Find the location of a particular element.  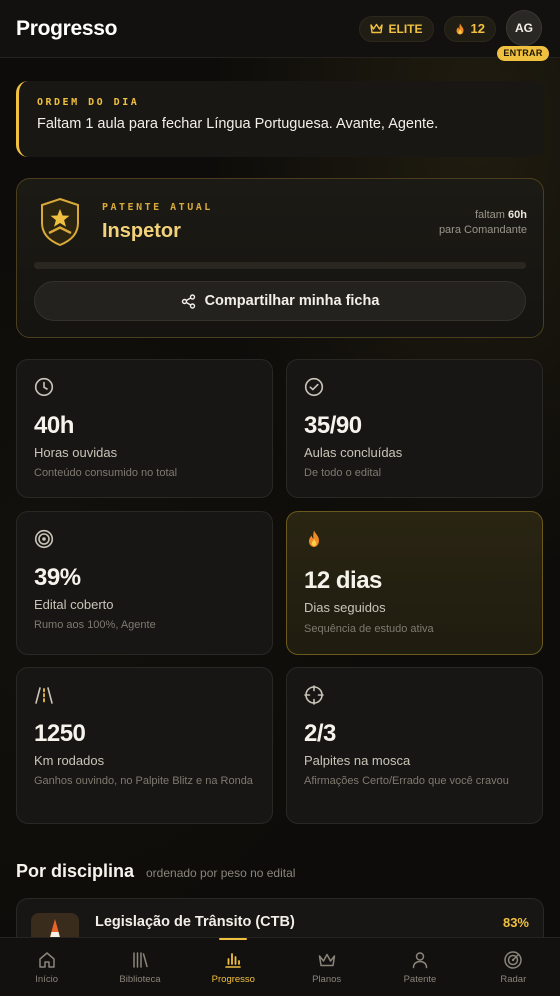

avatar: AG is located at coordinates (524, 27).